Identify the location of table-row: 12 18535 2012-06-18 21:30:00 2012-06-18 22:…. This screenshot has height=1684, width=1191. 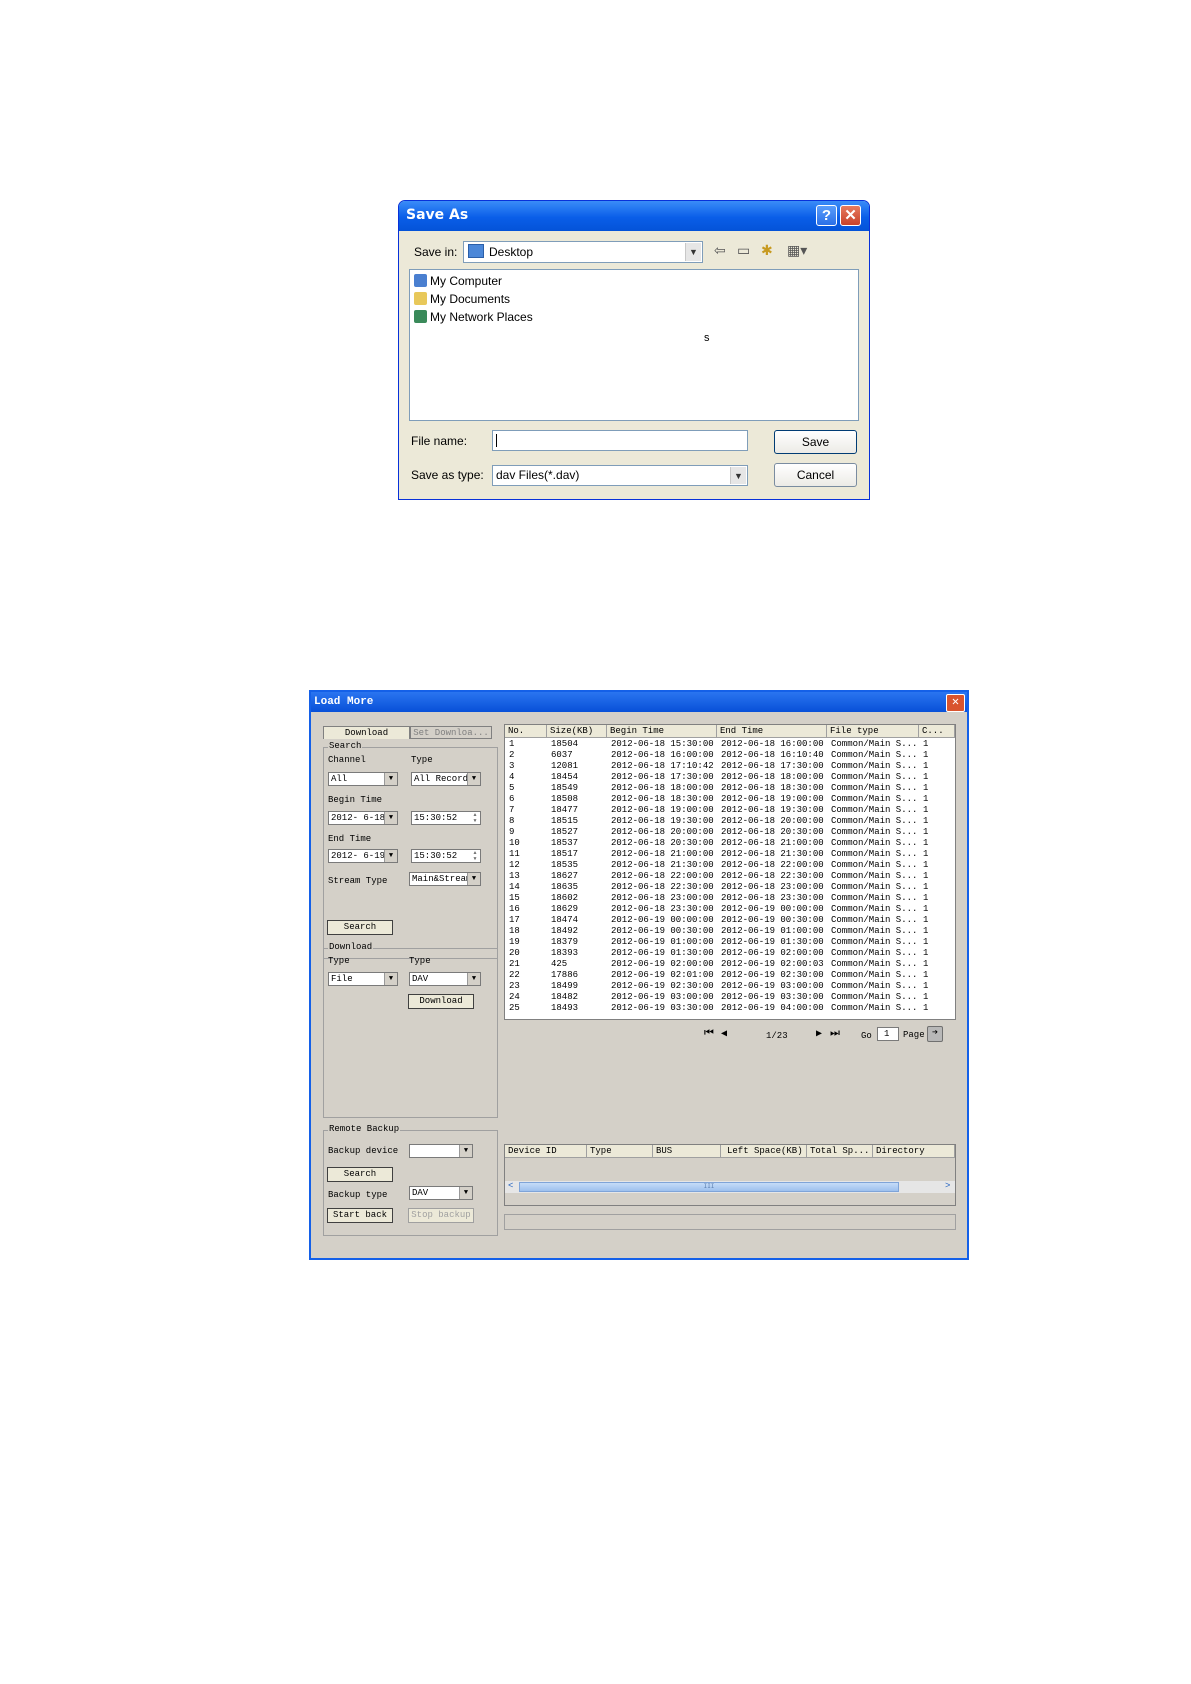
(730, 865).